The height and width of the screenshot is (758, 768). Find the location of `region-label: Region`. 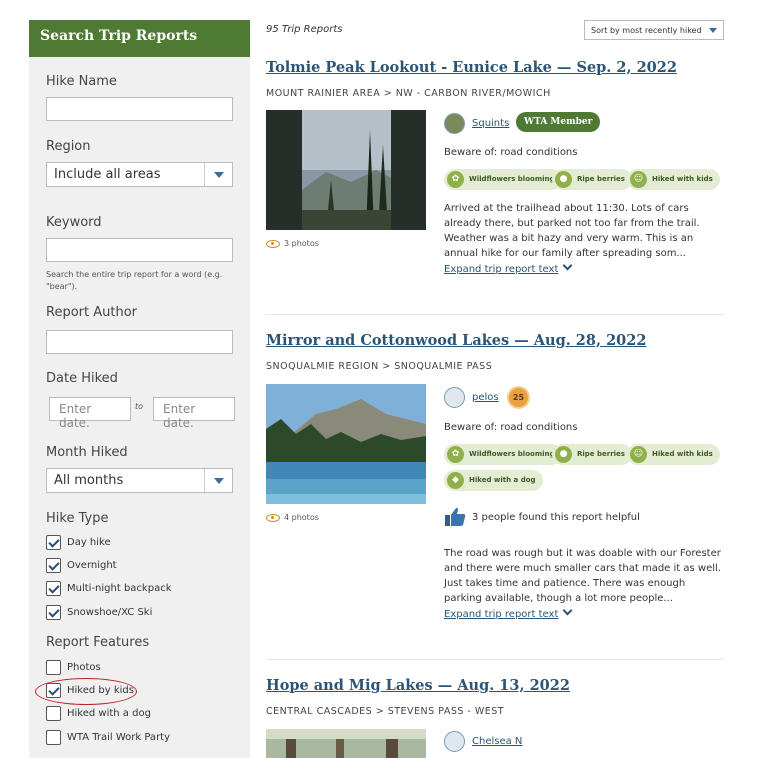

region-label: Region is located at coordinates (68, 146).